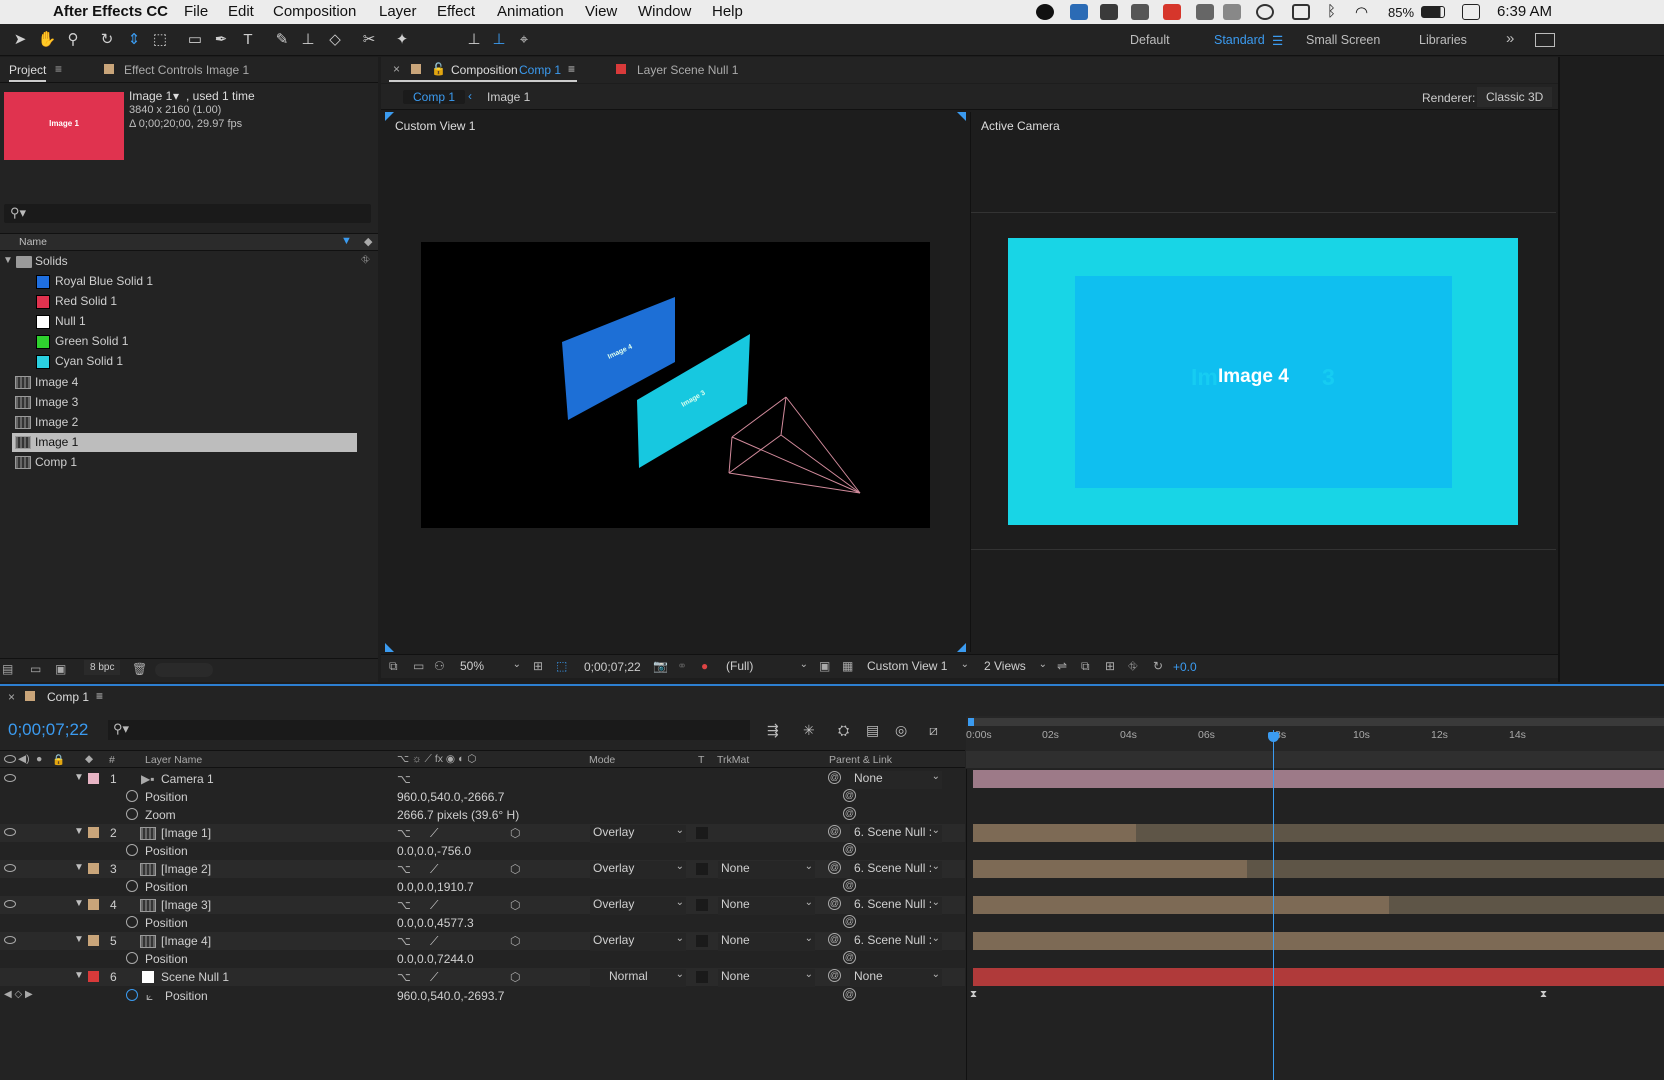 This screenshot has height=1080, width=1664. I want to click on view-layout-select: 2 Views ⌄, so click(1016, 668).